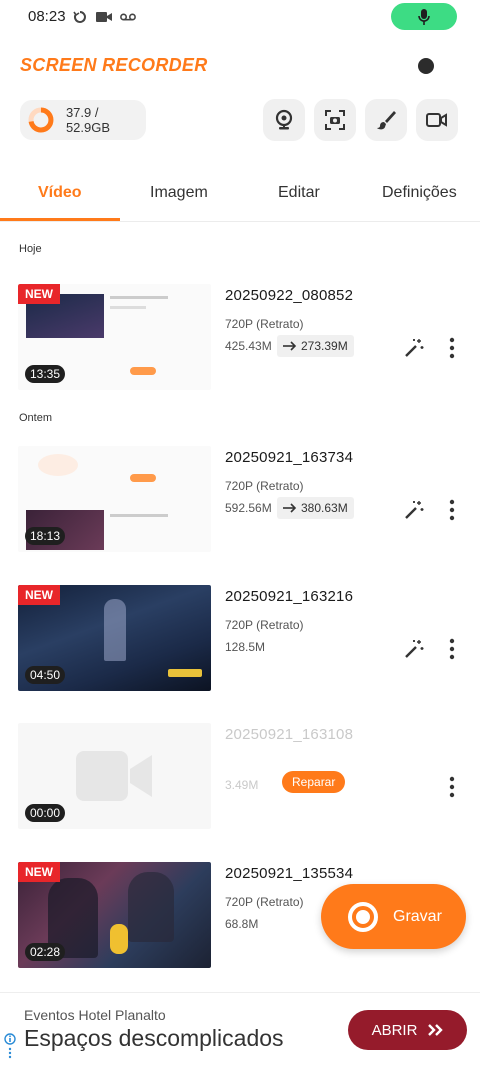 The image size is (480, 1066). I want to click on video-size: 128.5M, so click(245, 647).